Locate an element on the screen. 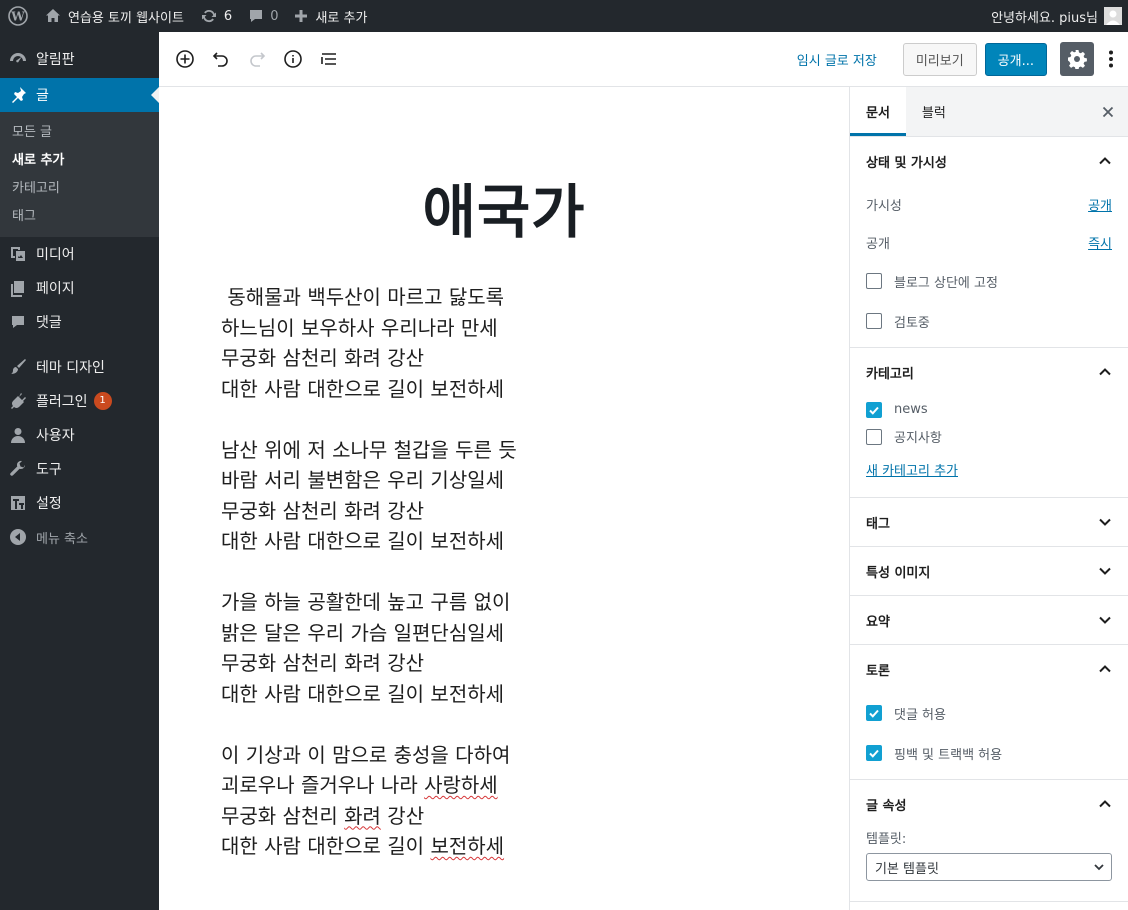 The image size is (1128, 910). category-news: news is located at coordinates (989, 409).